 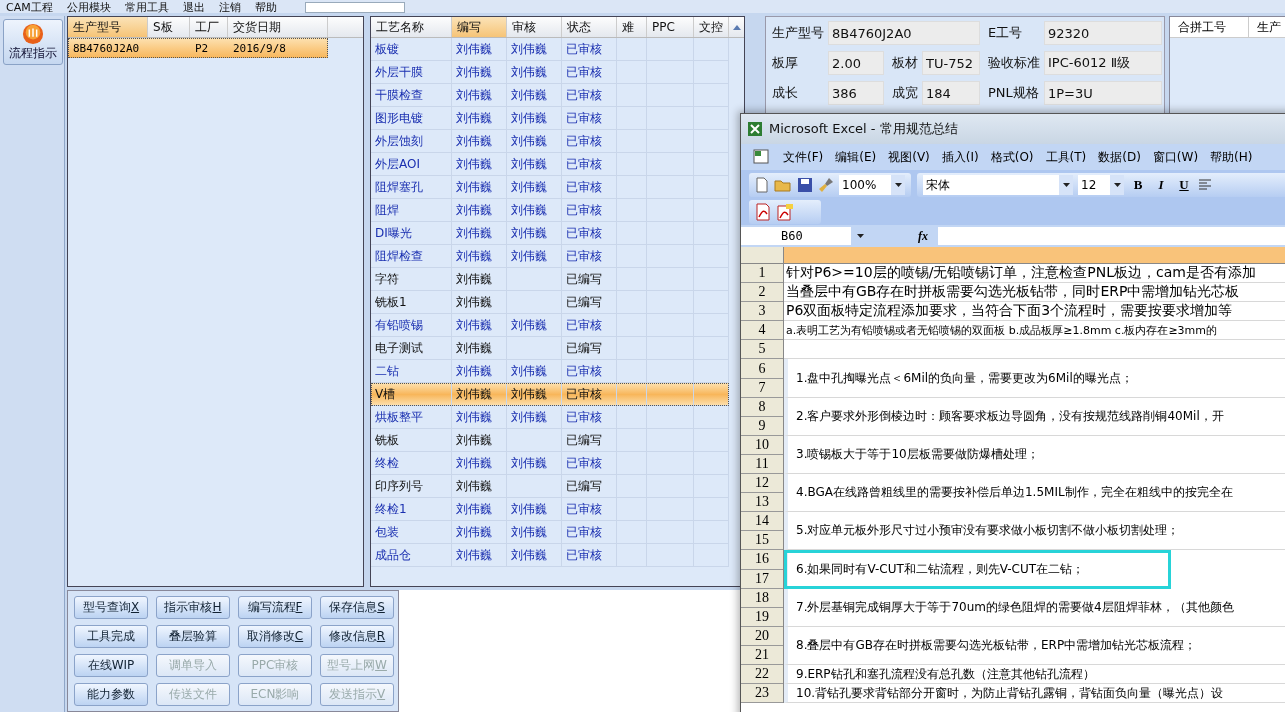 I want to click on table-row: 字符 刘伟巍 已编写, so click(x=550, y=279).